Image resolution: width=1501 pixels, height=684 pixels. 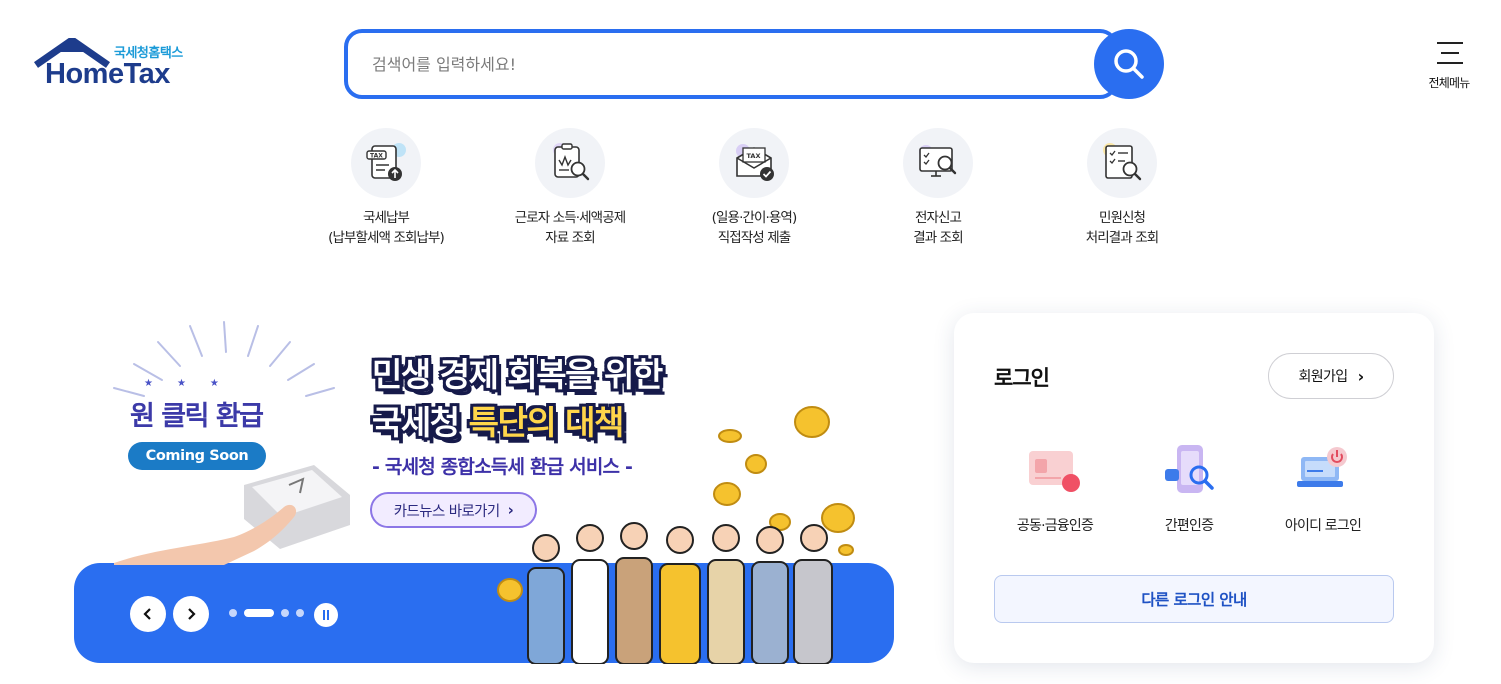 I want to click on chevron-right-icon: ›, so click(x=1361, y=376).